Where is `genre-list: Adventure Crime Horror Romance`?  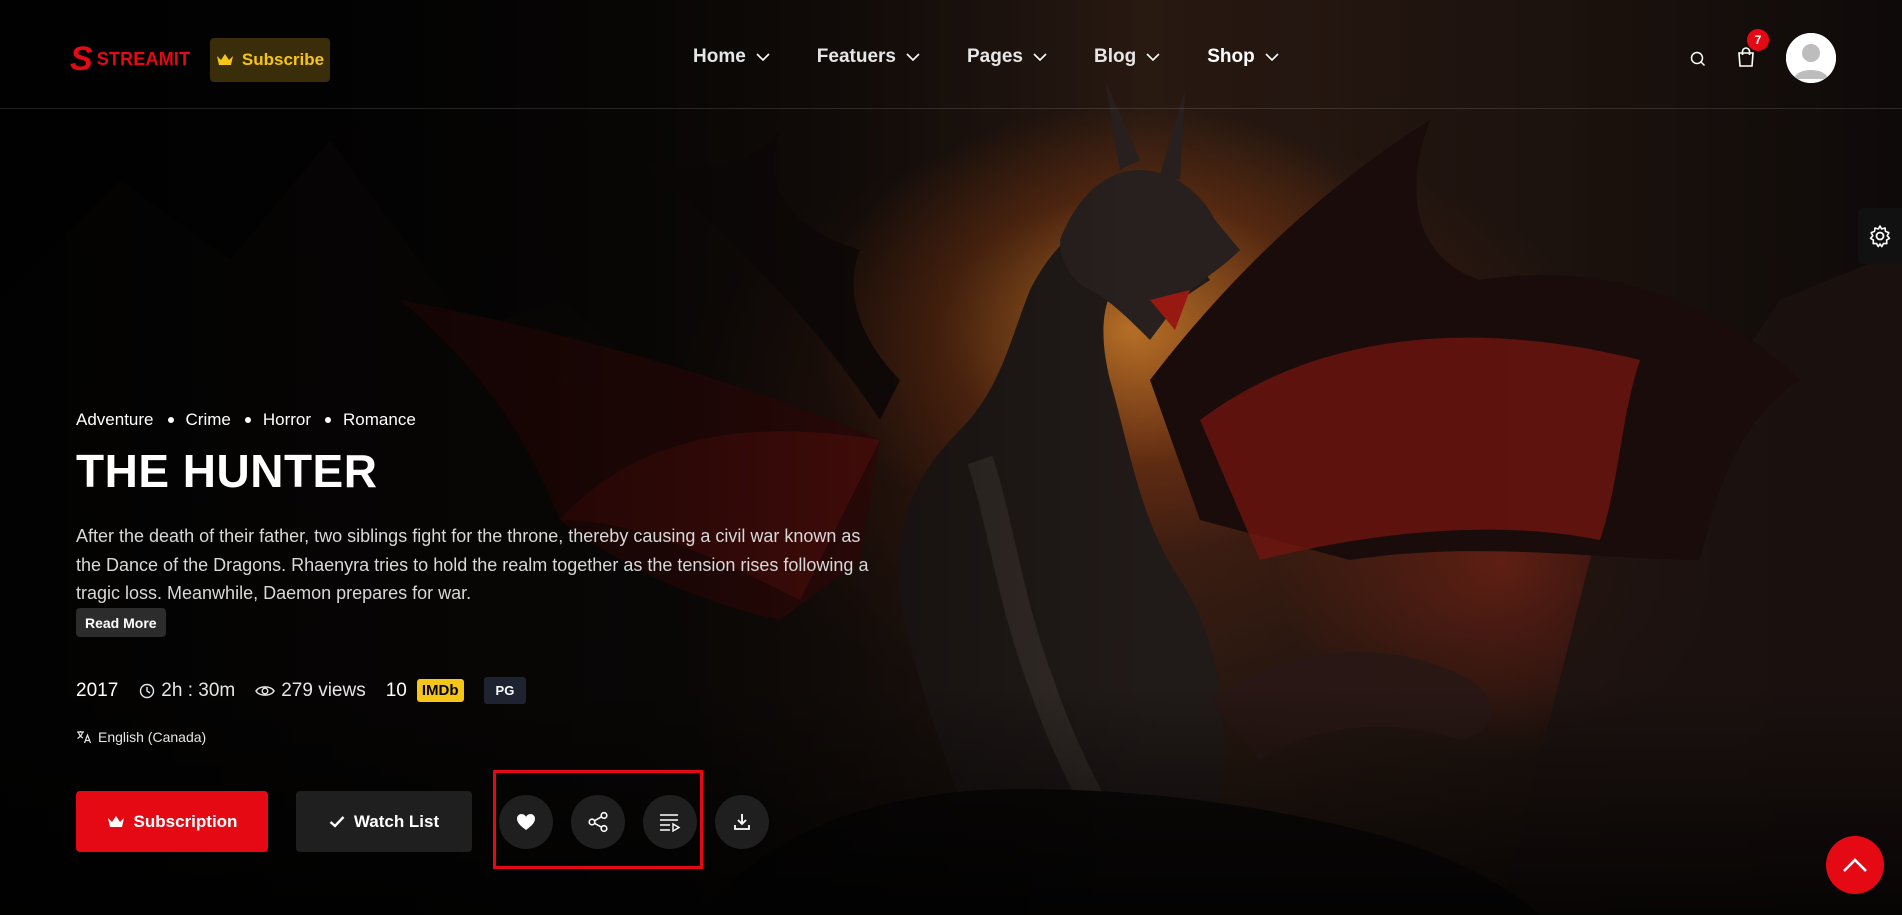 genre-list: Adventure Crime Horror Romance is located at coordinates (246, 420).